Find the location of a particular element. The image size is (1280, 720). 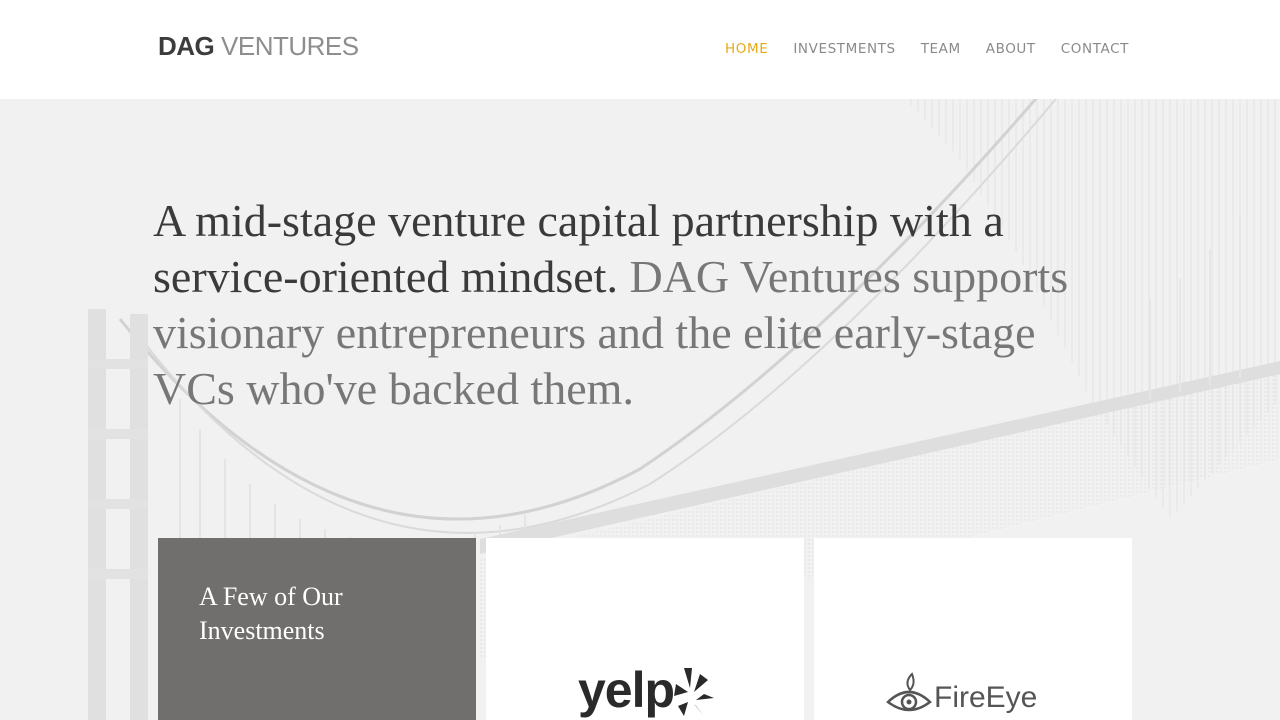

main-nav: HOME INVESTMENTS TEAM ABOUT CONTACT is located at coordinates (927, 49).